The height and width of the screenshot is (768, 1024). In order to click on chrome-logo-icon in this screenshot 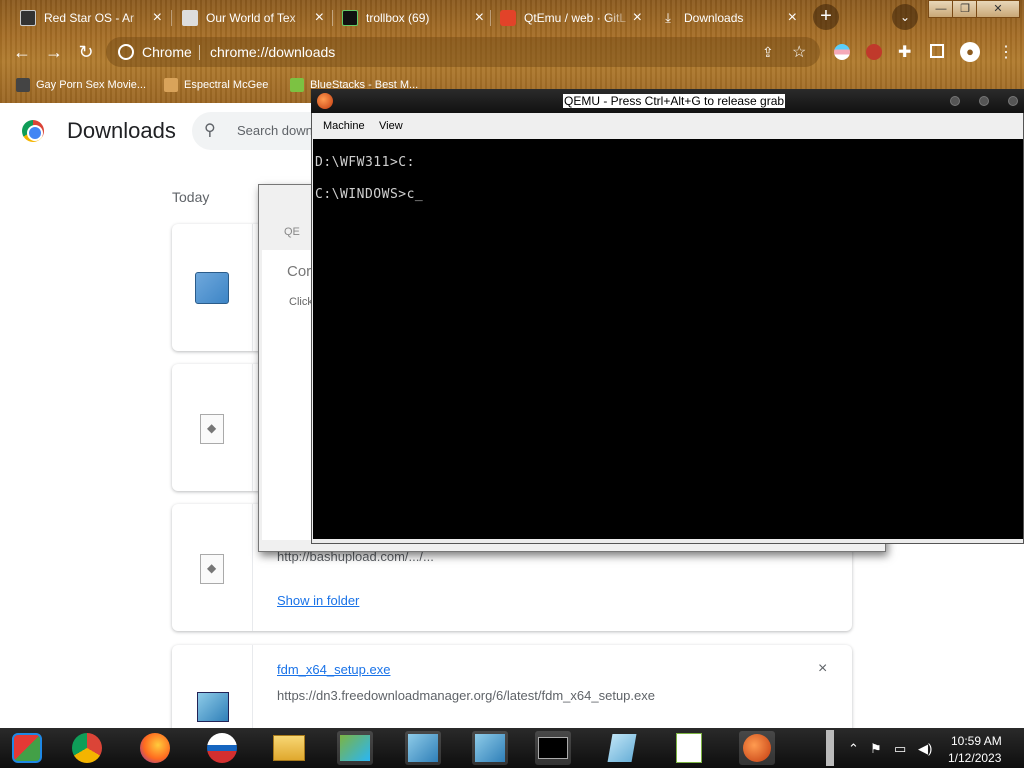, I will do `click(33, 131)`.